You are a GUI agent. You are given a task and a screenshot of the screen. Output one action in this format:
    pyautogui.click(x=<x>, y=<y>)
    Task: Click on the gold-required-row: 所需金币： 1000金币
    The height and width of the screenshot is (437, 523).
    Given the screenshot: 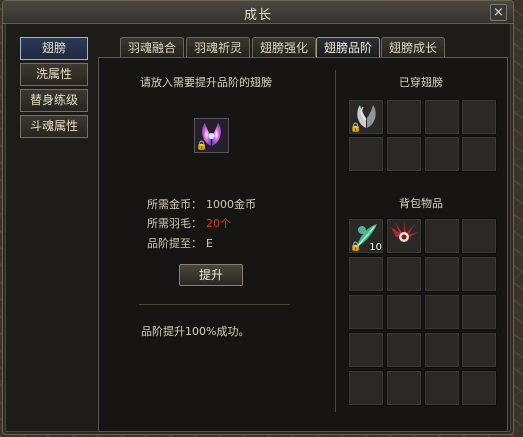 What is the action you would take?
    pyautogui.click(x=201, y=204)
    